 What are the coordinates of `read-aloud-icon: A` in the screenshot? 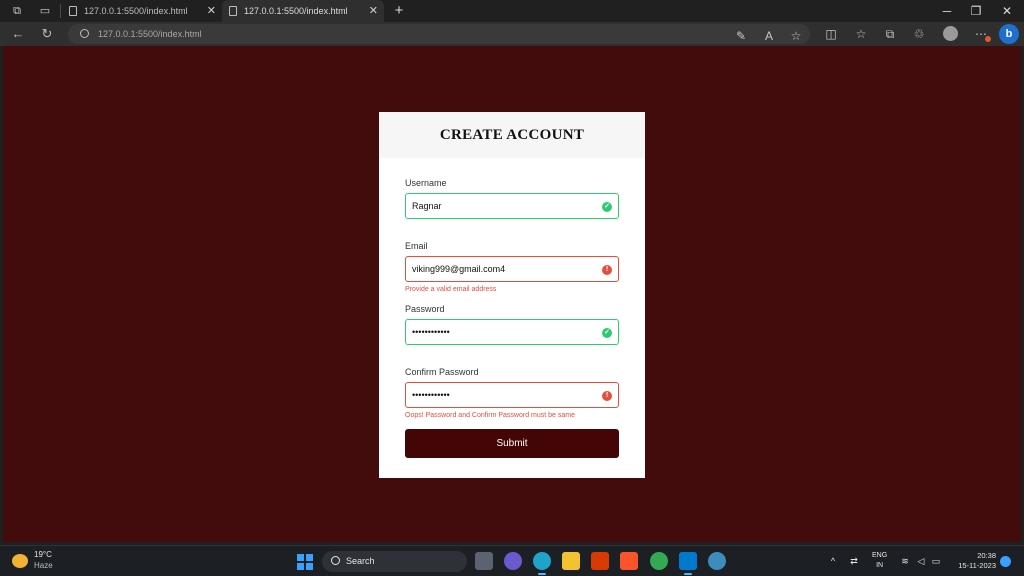 It's located at (769, 36).